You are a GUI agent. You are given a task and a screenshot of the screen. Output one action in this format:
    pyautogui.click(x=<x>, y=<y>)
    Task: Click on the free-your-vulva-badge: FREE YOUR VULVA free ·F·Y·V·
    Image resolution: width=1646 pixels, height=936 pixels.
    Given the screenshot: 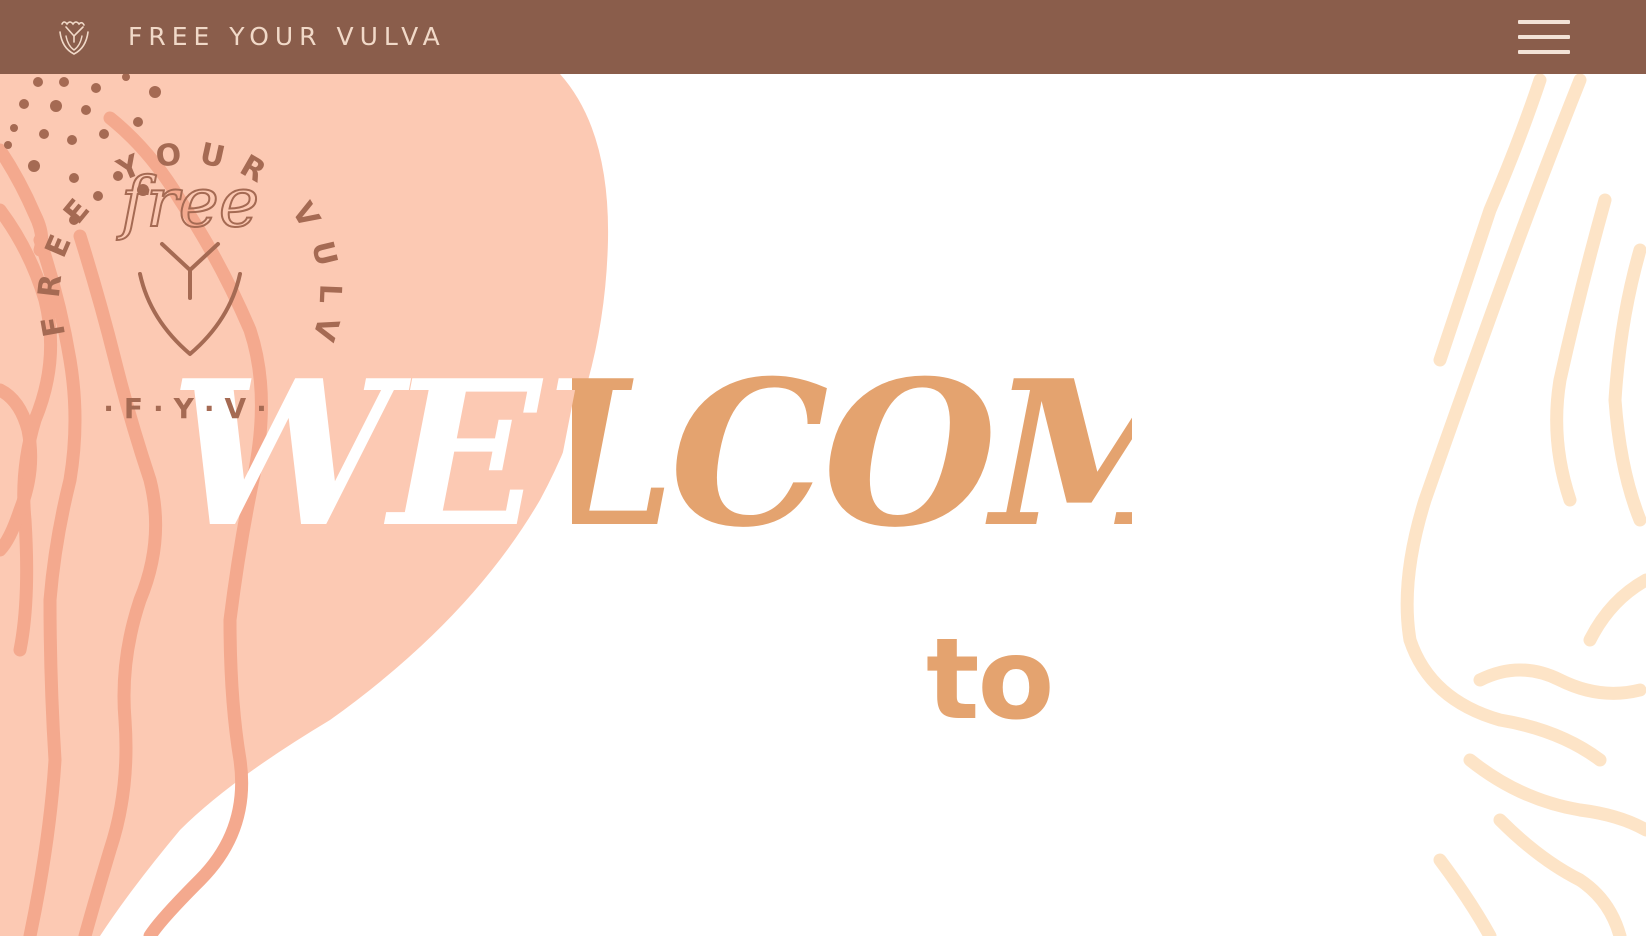 What is the action you would take?
    pyautogui.click(x=165, y=249)
    